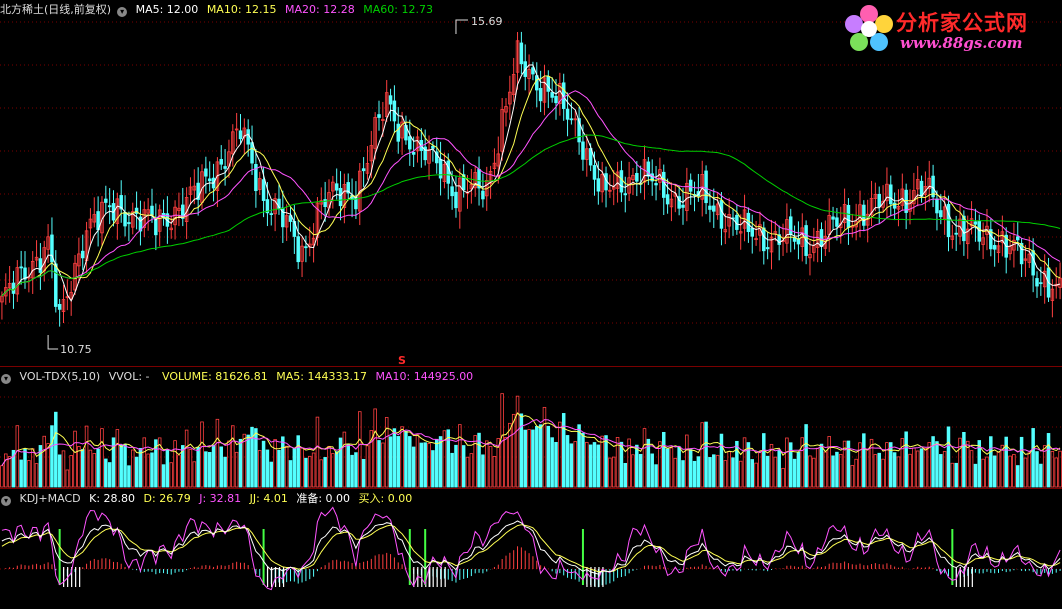 Image resolution: width=1062 pixels, height=609 pixels. Describe the element at coordinates (531, 488) in the screenshot. I see `panel-divider` at that location.